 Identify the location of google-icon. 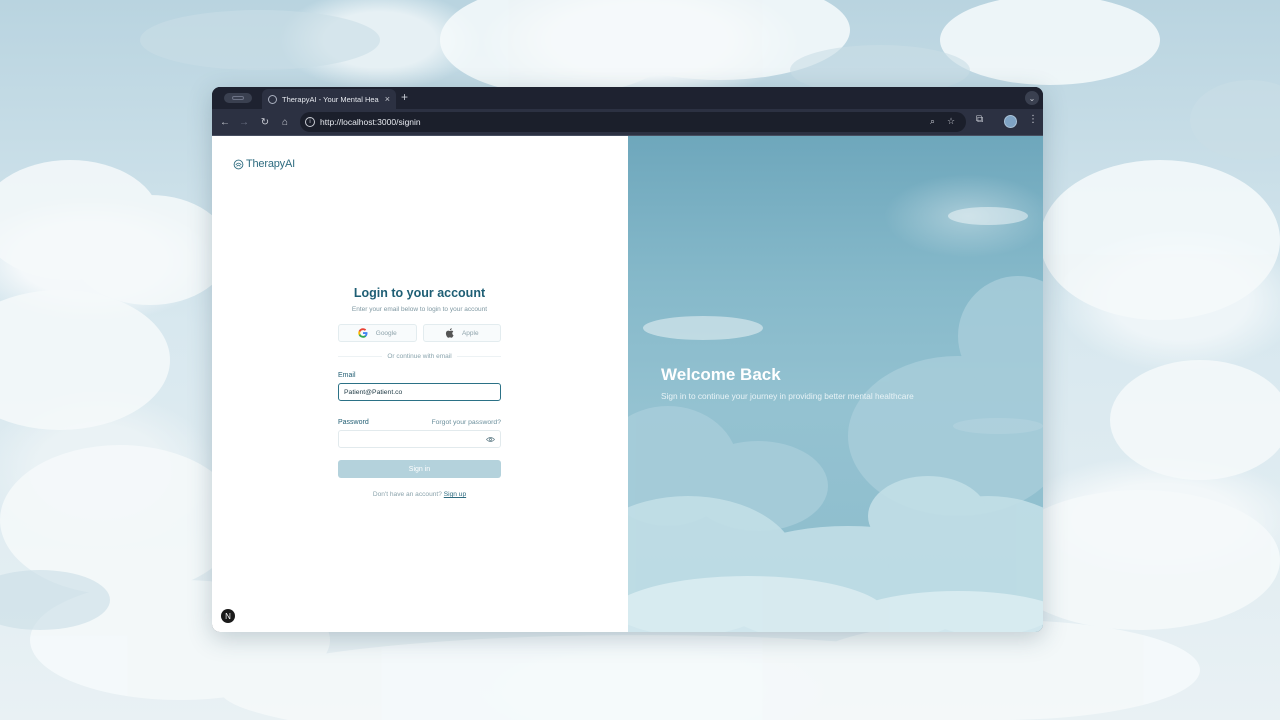
(363, 333).